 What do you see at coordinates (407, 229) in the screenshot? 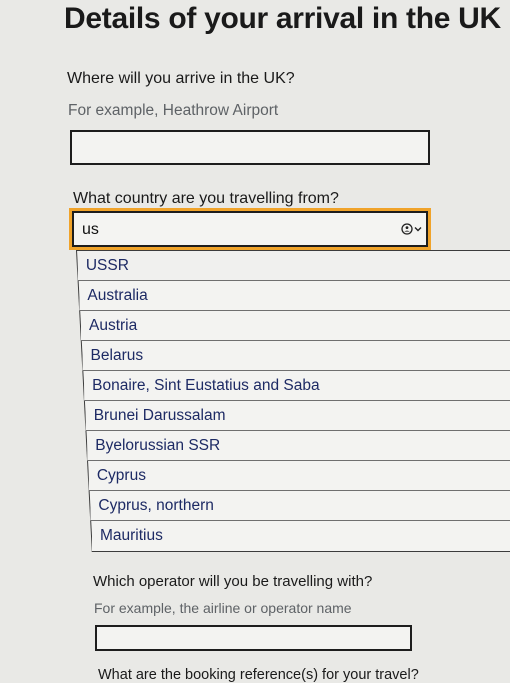
I see `clear-circle-icon` at bounding box center [407, 229].